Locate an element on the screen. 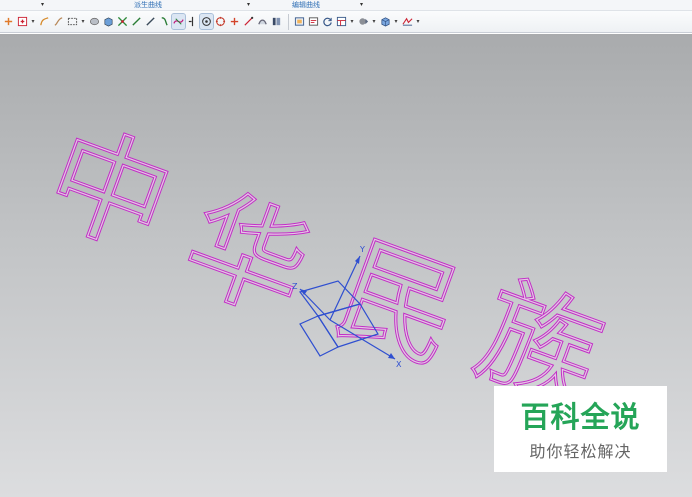 The image size is (692, 497). y-axis-label: Y is located at coordinates (362, 249).